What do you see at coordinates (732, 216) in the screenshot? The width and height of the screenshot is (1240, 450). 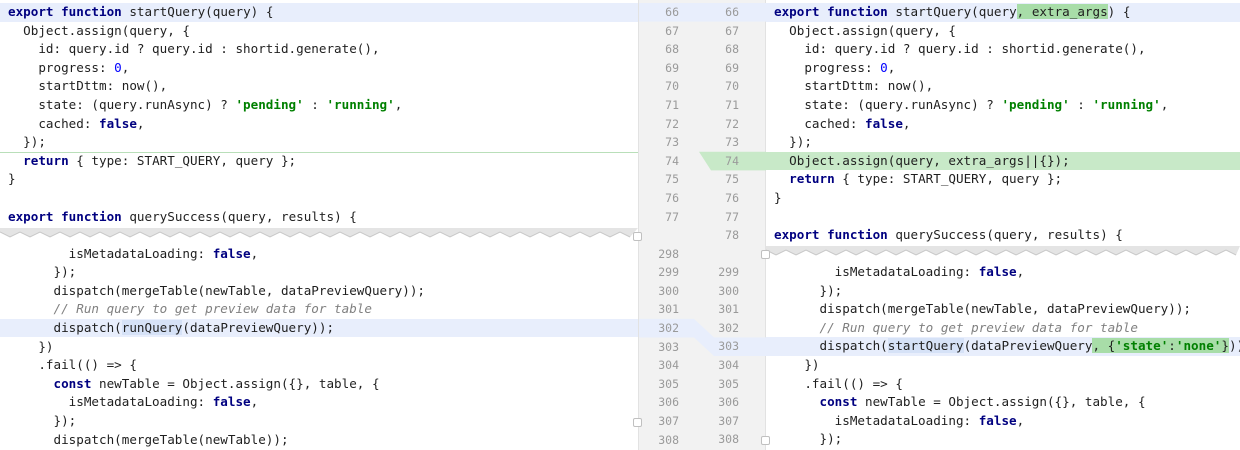 I see `right-line-number: 77` at bounding box center [732, 216].